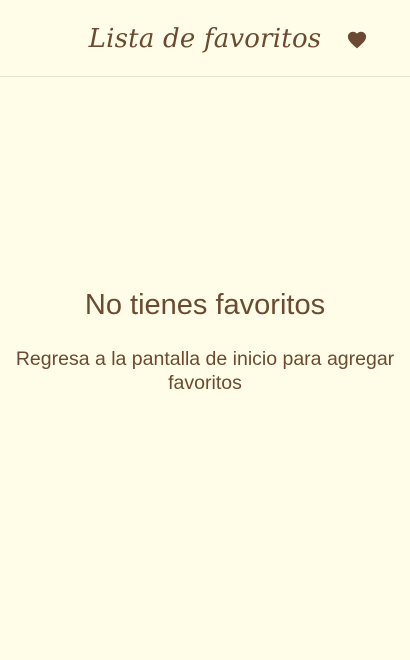 The image size is (410, 660). What do you see at coordinates (205, 305) in the screenshot?
I see `empty-state-title: No tienes favoritos` at bounding box center [205, 305].